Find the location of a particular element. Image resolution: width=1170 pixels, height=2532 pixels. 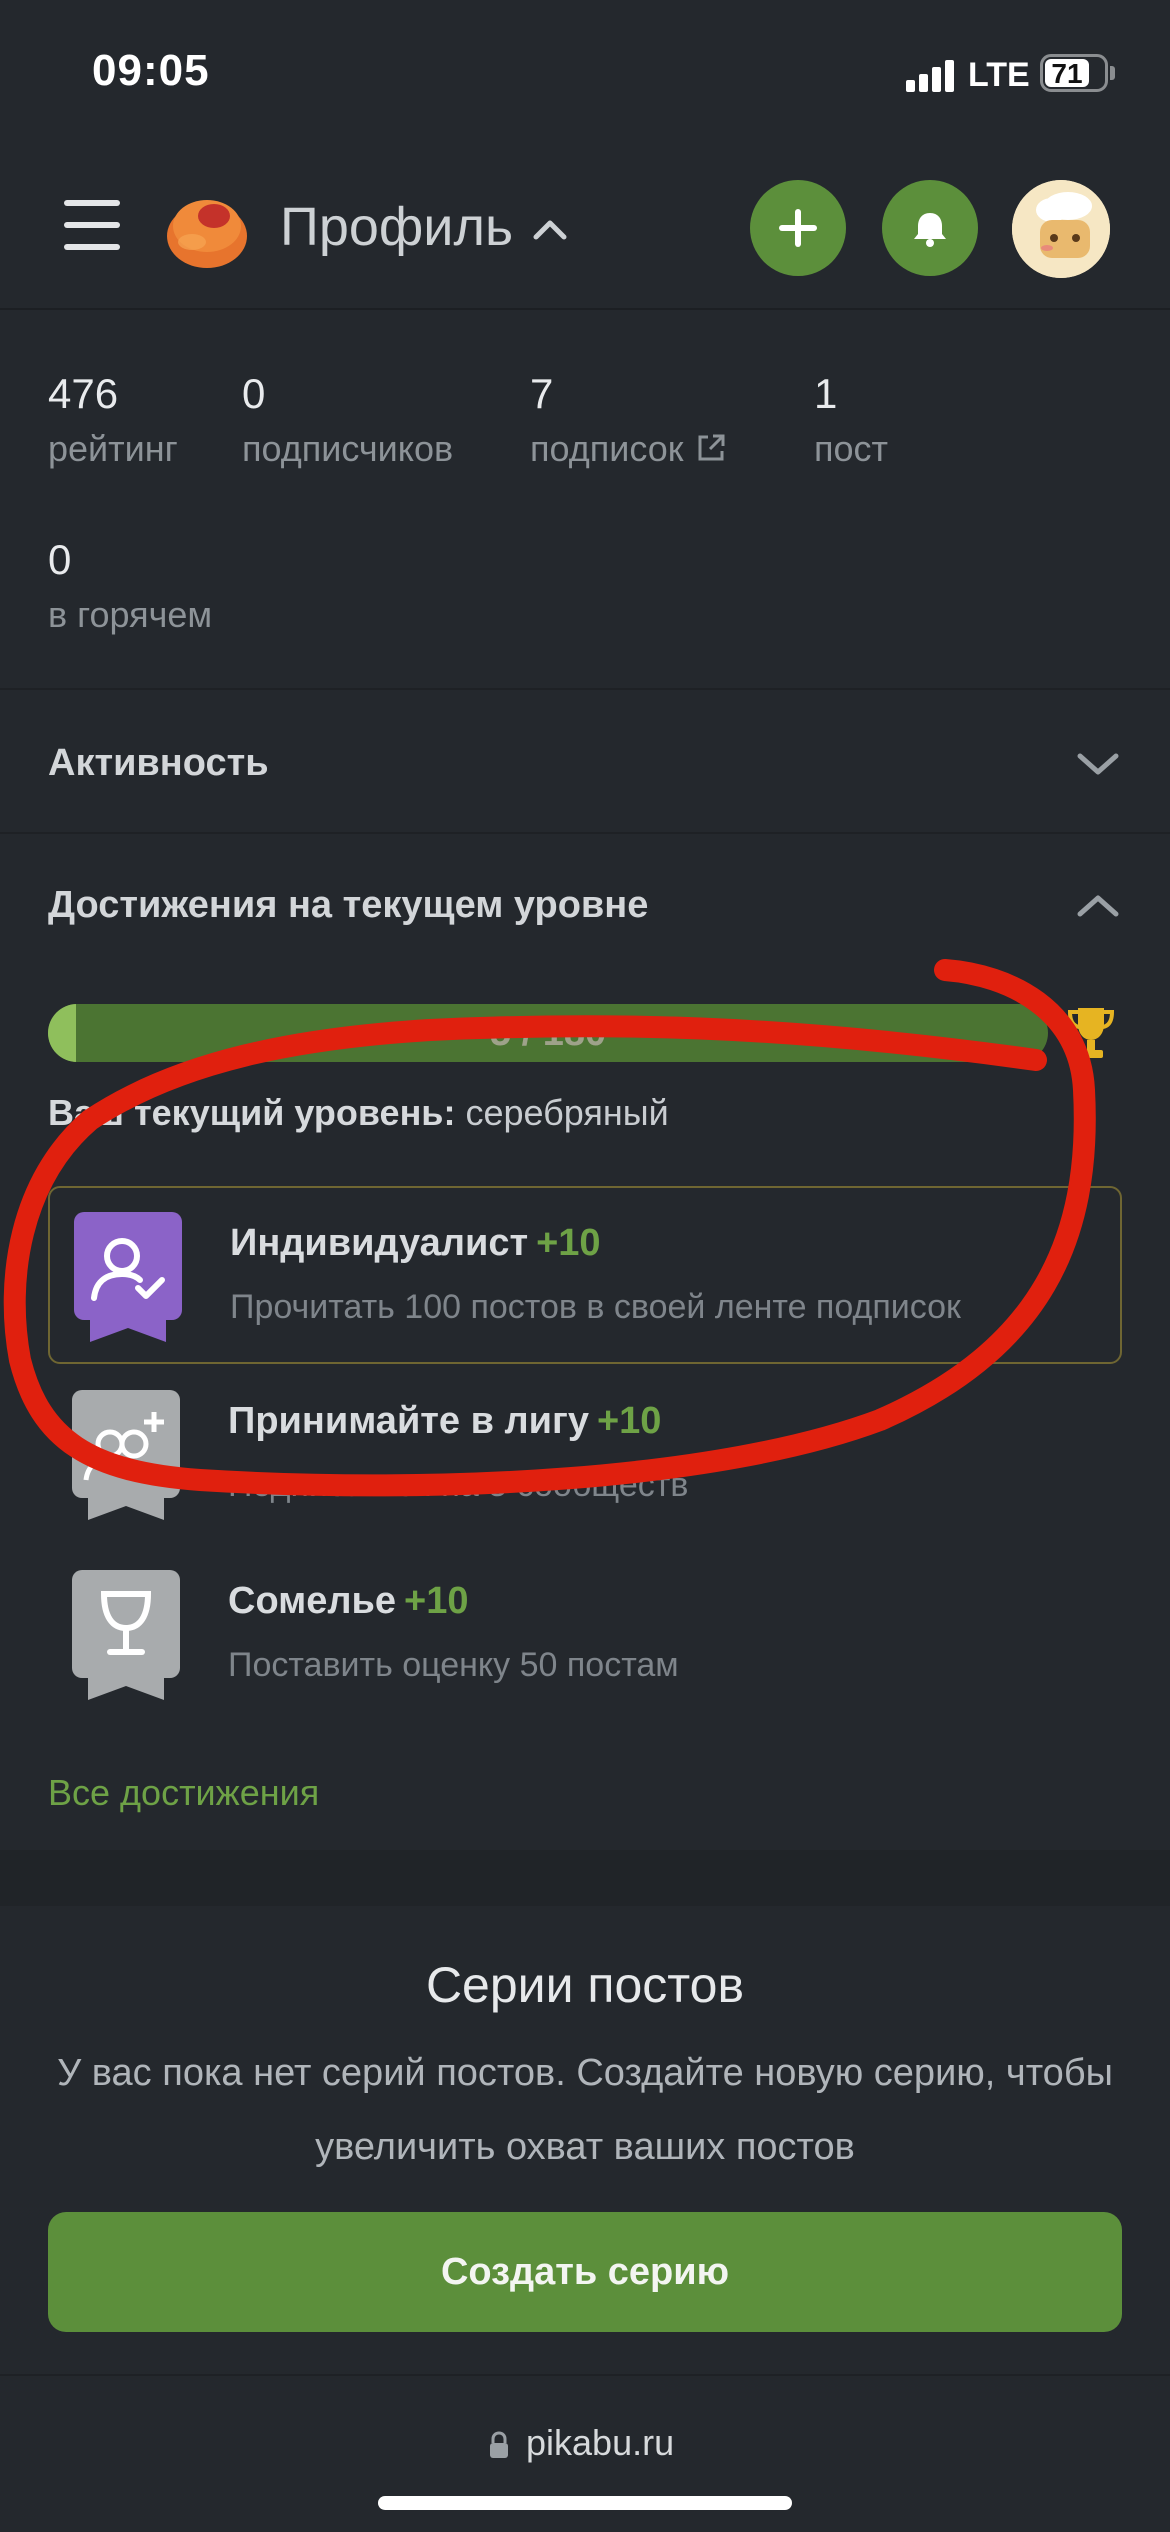

section-title: Активность is located at coordinates (158, 763).